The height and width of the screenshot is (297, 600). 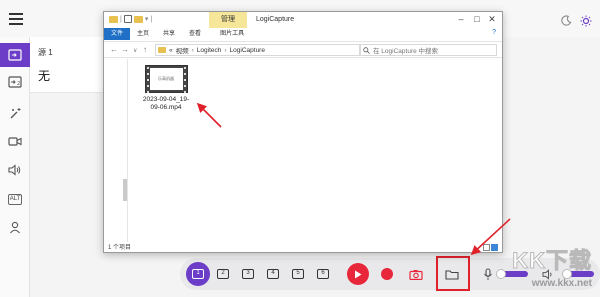 I want to click on up-arrow-icon: ↑, so click(x=145, y=49).